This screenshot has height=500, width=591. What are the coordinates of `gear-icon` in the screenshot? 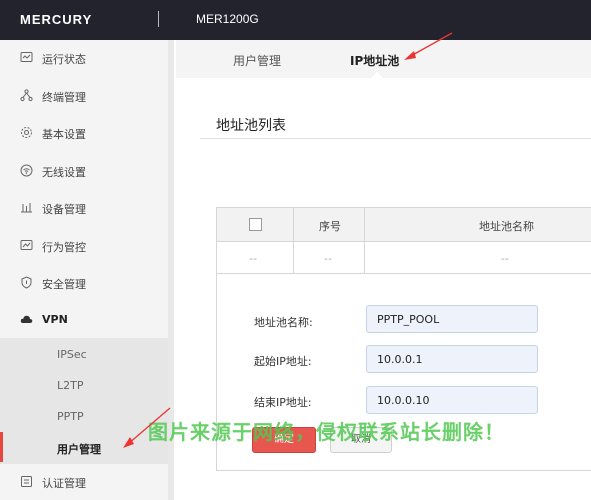 It's located at (26, 132).